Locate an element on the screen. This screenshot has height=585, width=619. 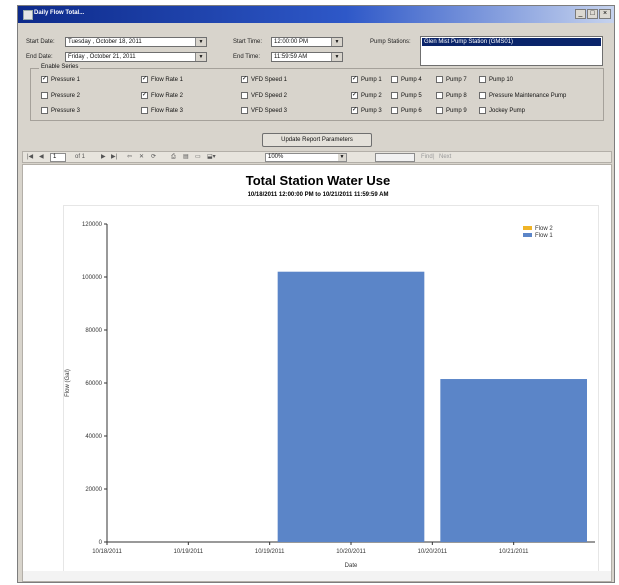
series-checkbox: ✓ Pump 3 is located at coordinates (366, 110).